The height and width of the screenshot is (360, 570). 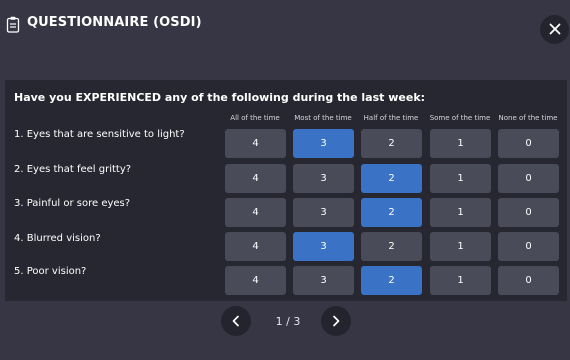 What do you see at coordinates (288, 321) in the screenshot?
I see `page-indicator: 1 / 3` at bounding box center [288, 321].